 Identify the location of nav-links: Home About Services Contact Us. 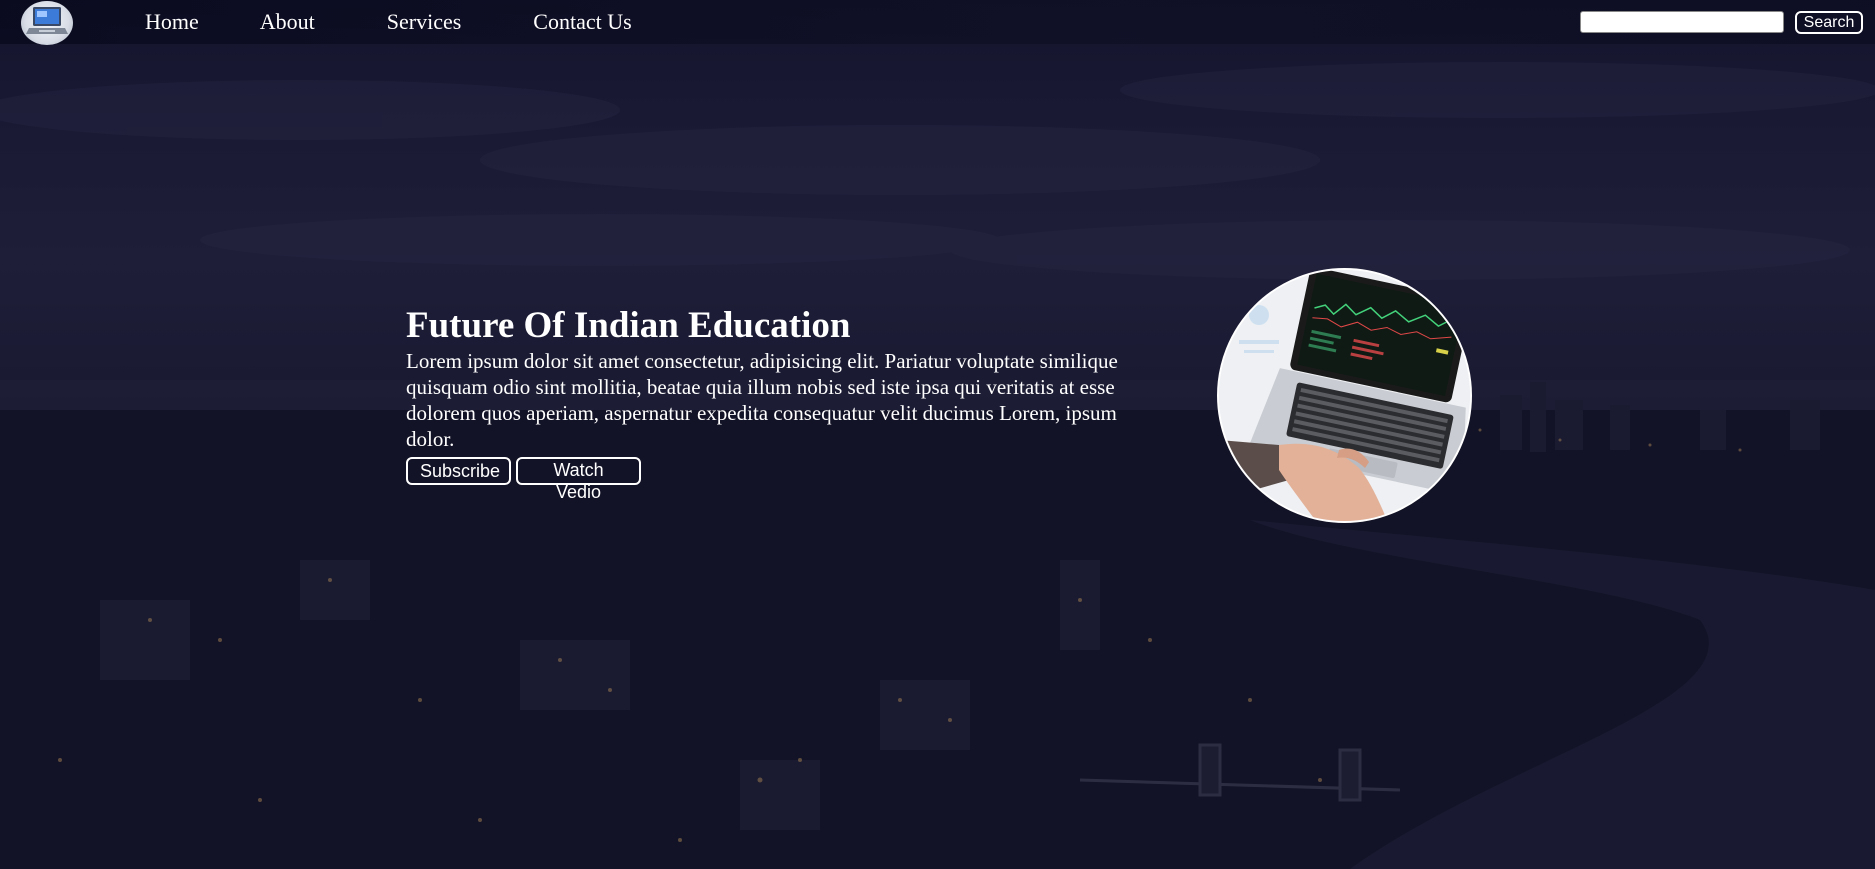
(388, 22).